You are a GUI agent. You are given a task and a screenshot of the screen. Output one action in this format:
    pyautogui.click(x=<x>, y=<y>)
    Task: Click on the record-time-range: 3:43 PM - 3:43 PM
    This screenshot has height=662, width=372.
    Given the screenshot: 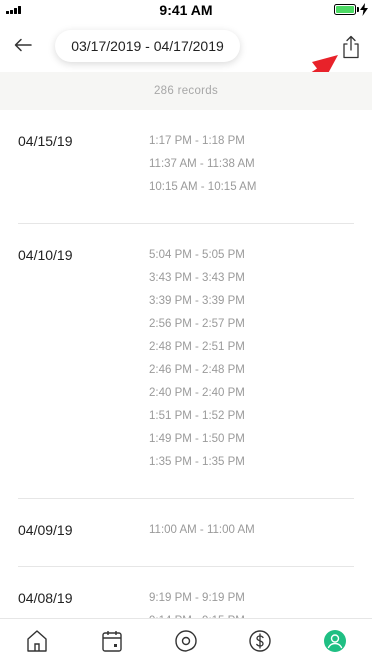 What is the action you would take?
    pyautogui.click(x=251, y=281)
    